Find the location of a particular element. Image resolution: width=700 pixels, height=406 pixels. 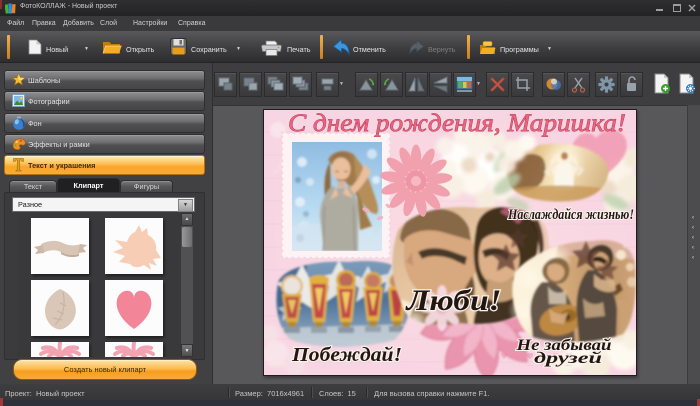

svg-text: друзей is located at coordinates (568, 358).